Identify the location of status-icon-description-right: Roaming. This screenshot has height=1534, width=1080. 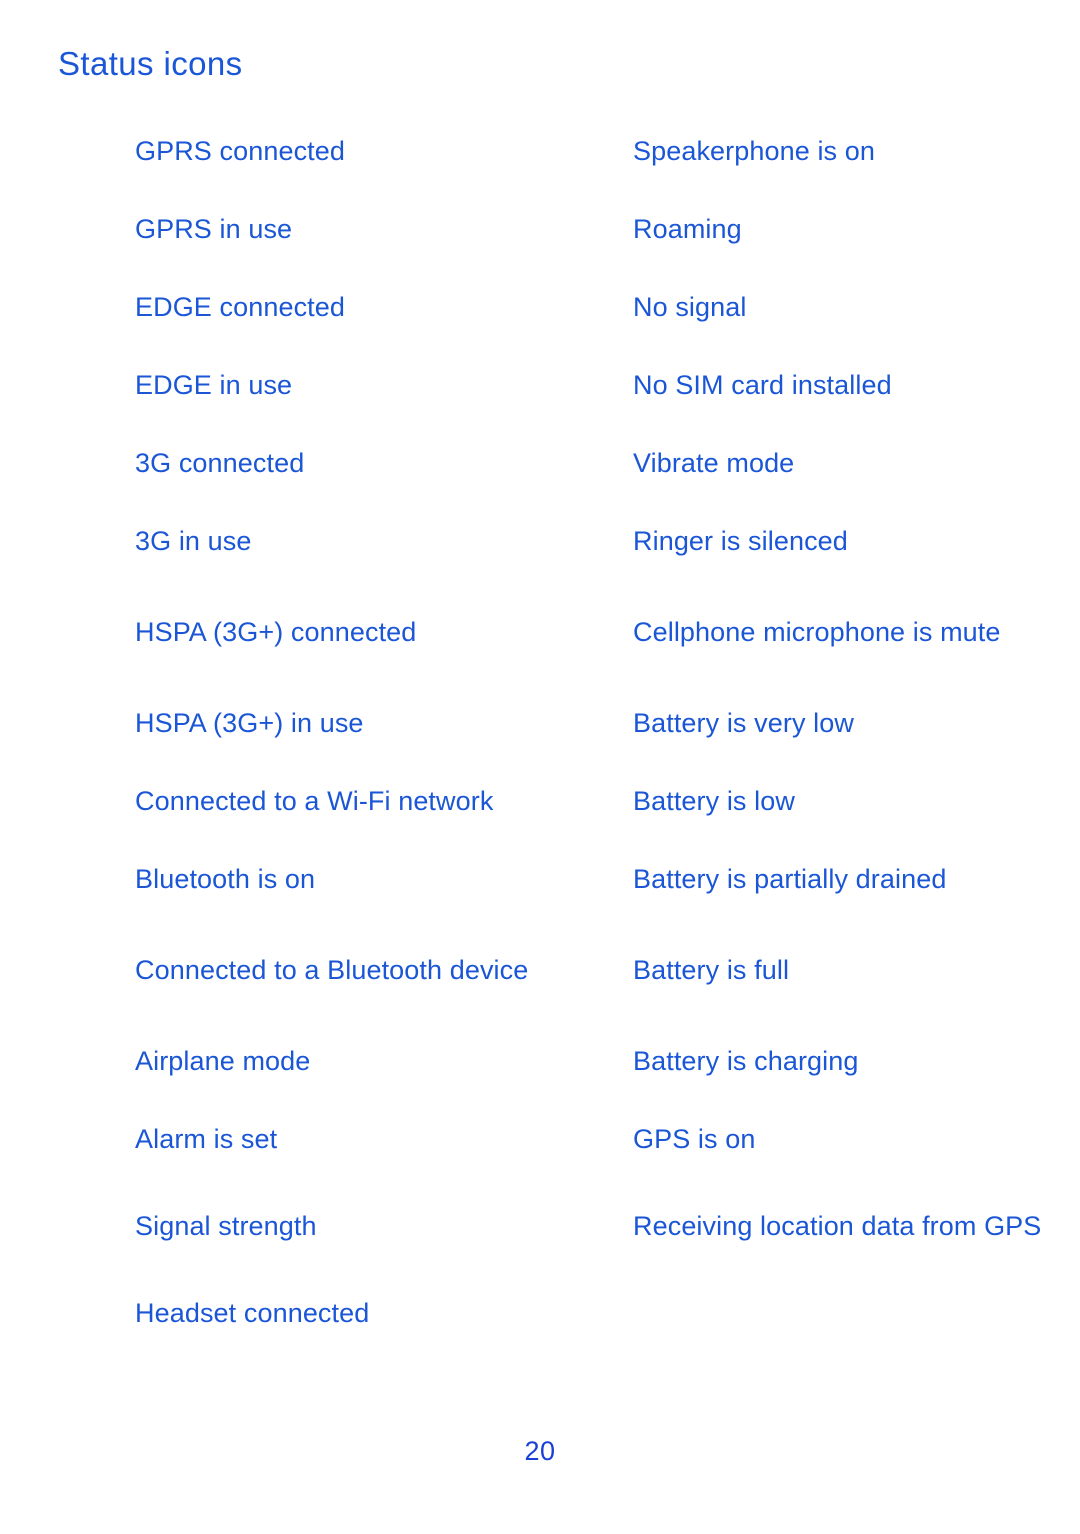
(856, 229).